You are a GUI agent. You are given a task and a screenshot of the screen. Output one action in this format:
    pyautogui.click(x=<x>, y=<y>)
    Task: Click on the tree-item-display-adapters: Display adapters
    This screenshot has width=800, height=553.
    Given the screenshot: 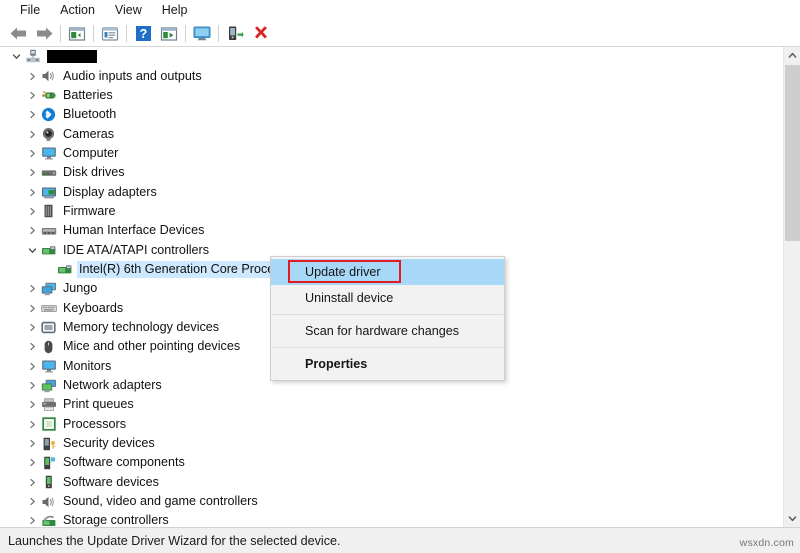 What is the action you would take?
    pyautogui.click(x=391, y=191)
    